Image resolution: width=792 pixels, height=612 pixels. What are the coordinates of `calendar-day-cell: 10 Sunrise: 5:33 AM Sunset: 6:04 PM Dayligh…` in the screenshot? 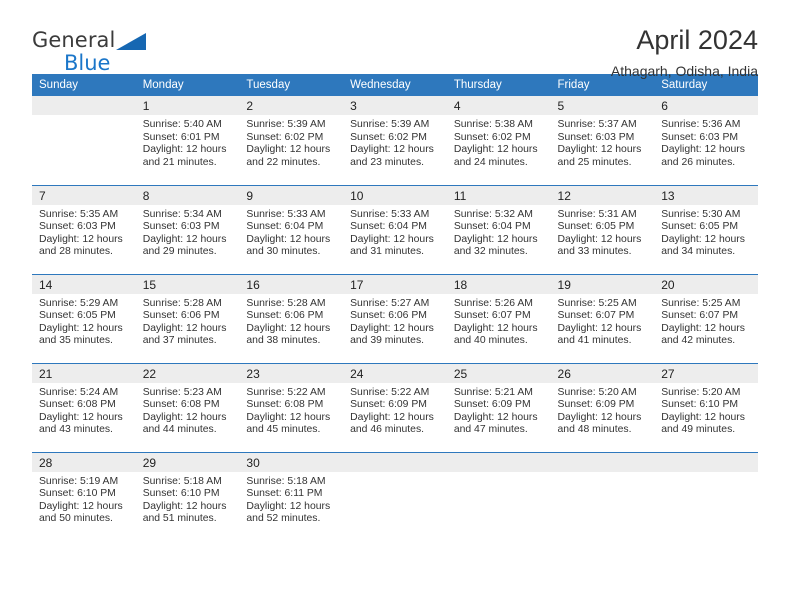 It's located at (395, 229).